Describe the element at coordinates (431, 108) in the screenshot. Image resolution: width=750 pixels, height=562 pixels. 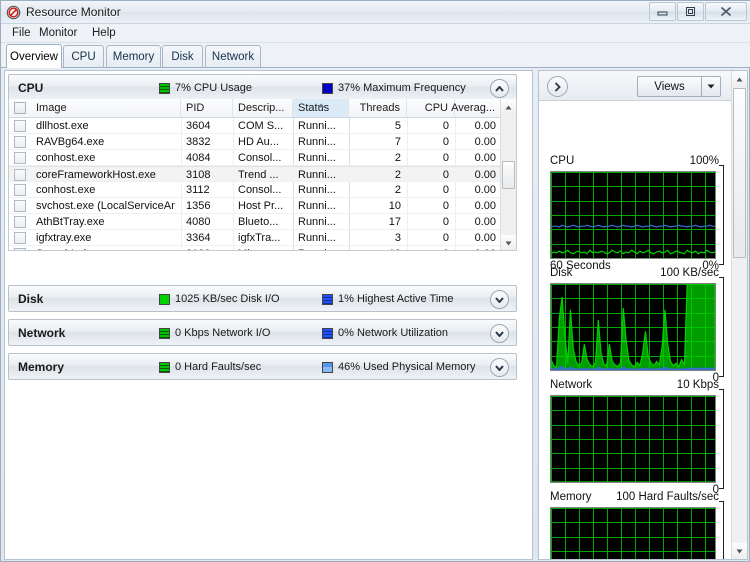
I see `column-header-cpu: CPU` at that location.